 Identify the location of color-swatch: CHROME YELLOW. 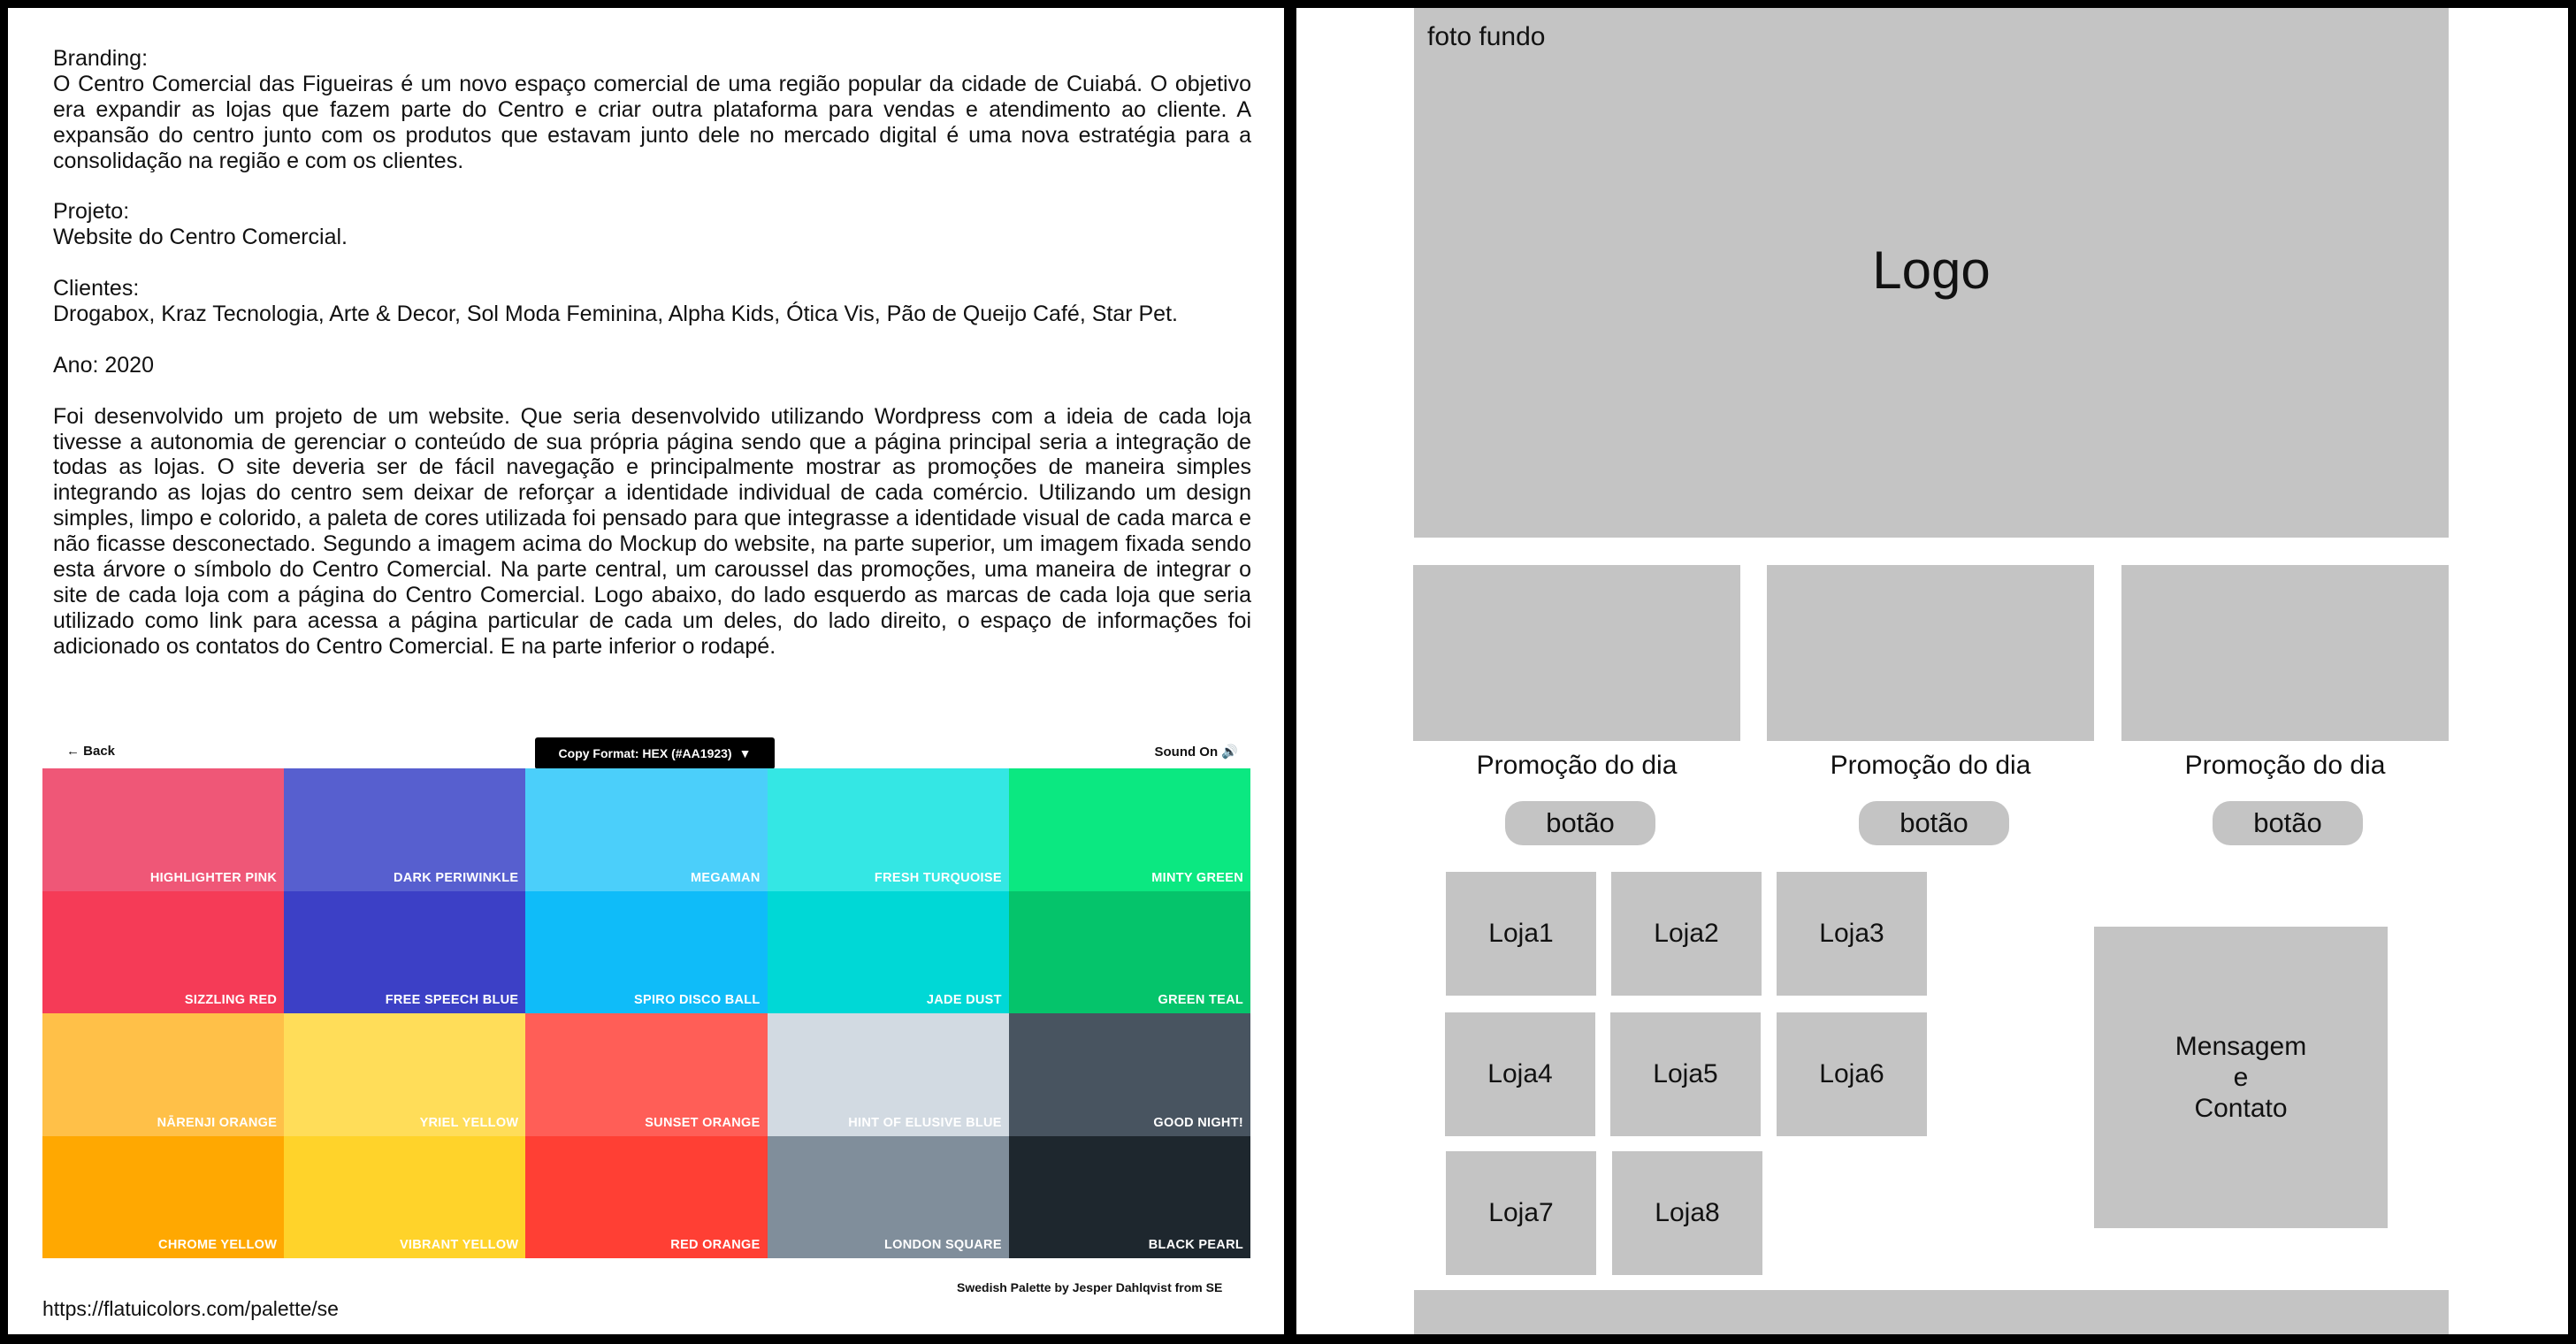
(164, 1196).